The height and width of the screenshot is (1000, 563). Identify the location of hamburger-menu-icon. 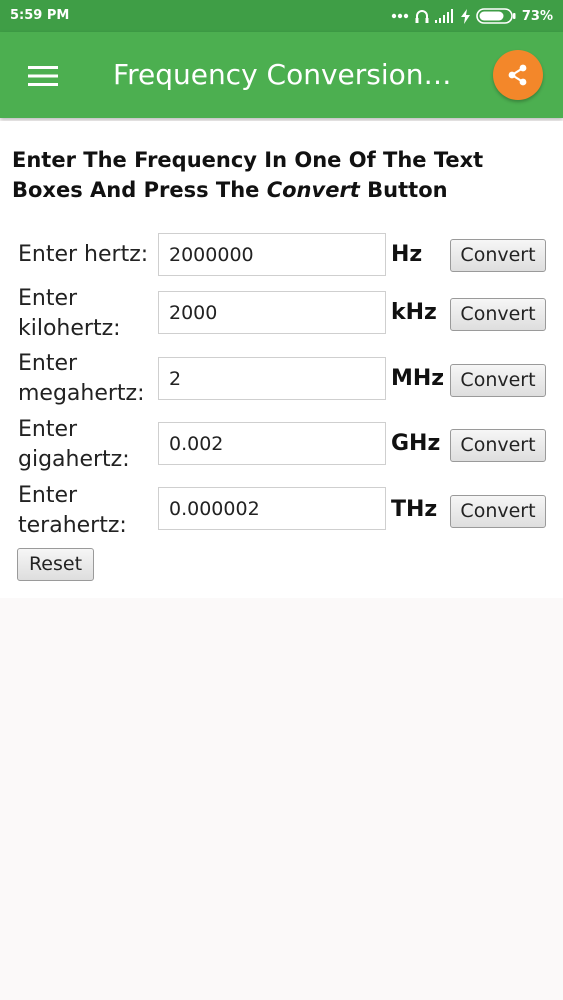
(43, 76).